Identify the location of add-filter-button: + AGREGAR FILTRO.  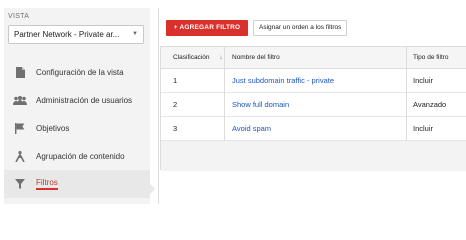
(207, 28).